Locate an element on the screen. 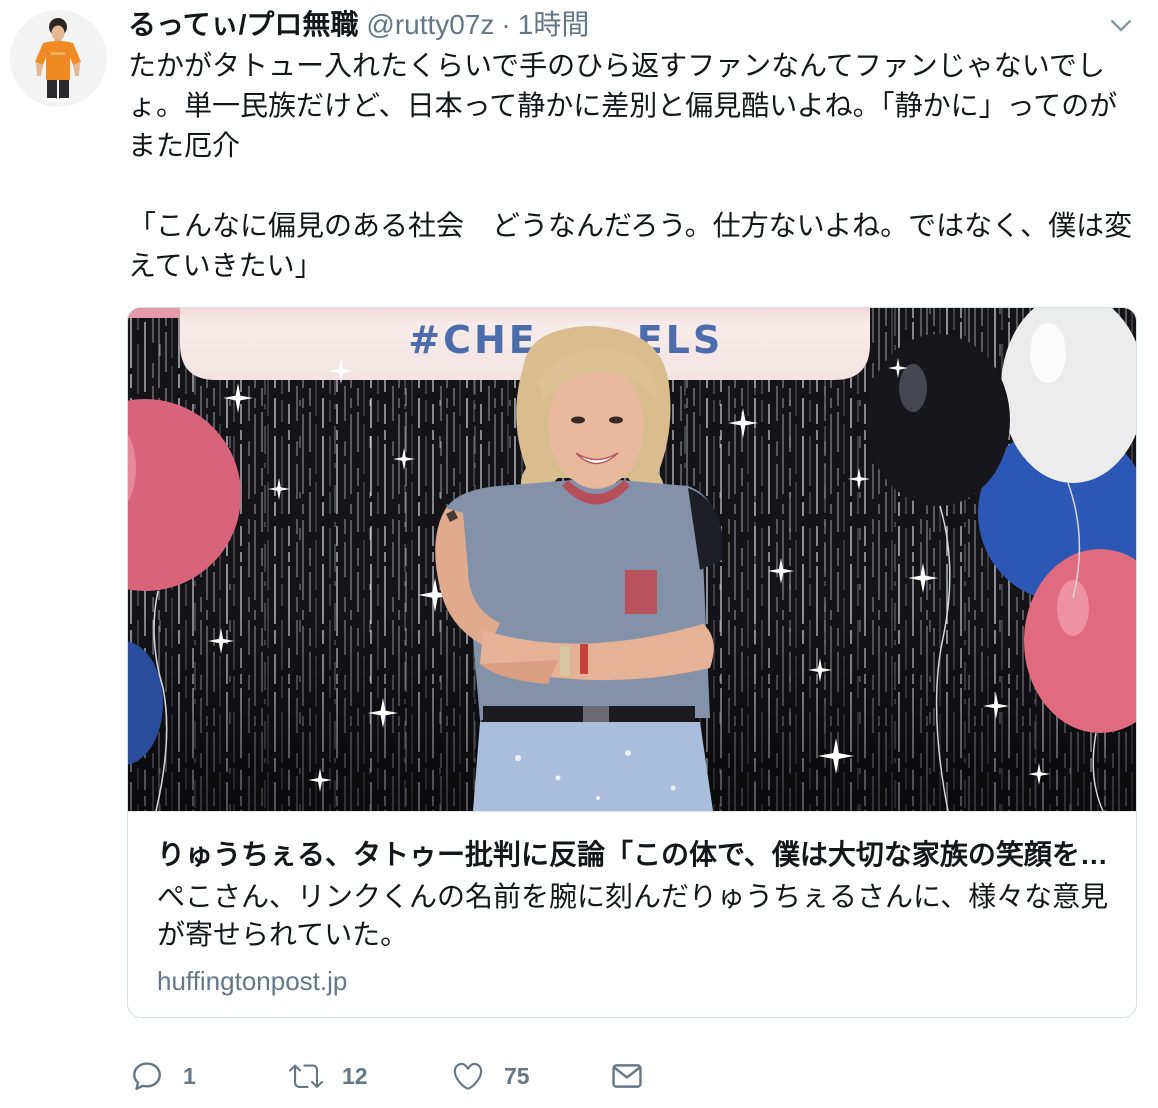 Image resolution: width=1158 pixels, height=1108 pixels. direct-message-button is located at coordinates (627, 1076).